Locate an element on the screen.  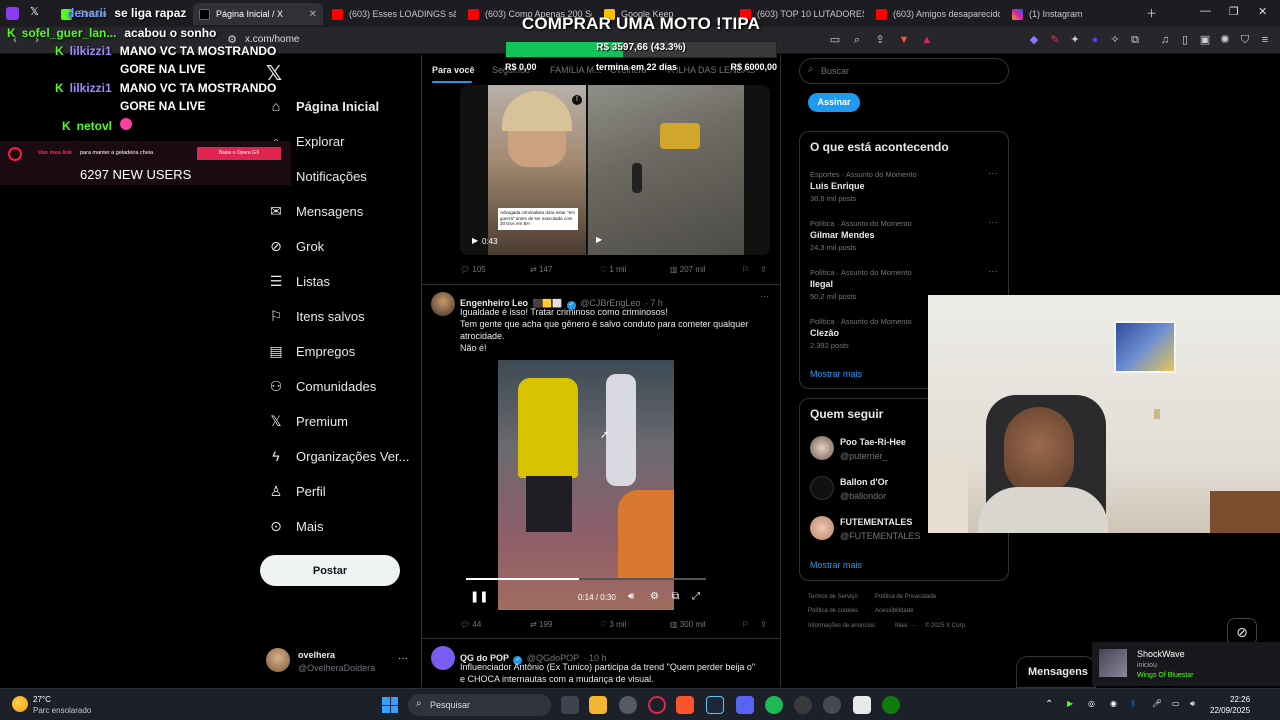
footer-link: Política de cookies is located at coordinates (833, 611).